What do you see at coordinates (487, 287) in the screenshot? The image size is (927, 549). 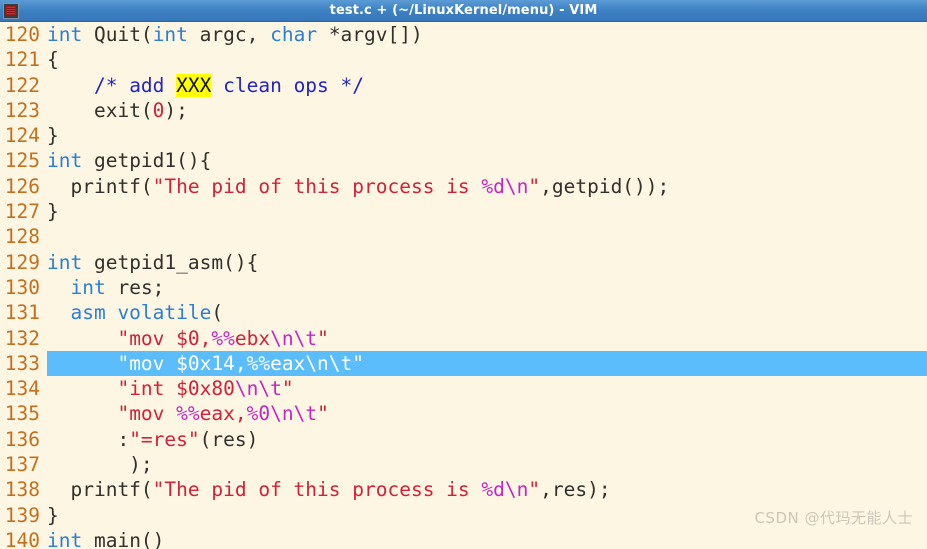 I see `line-text: int res;` at bounding box center [487, 287].